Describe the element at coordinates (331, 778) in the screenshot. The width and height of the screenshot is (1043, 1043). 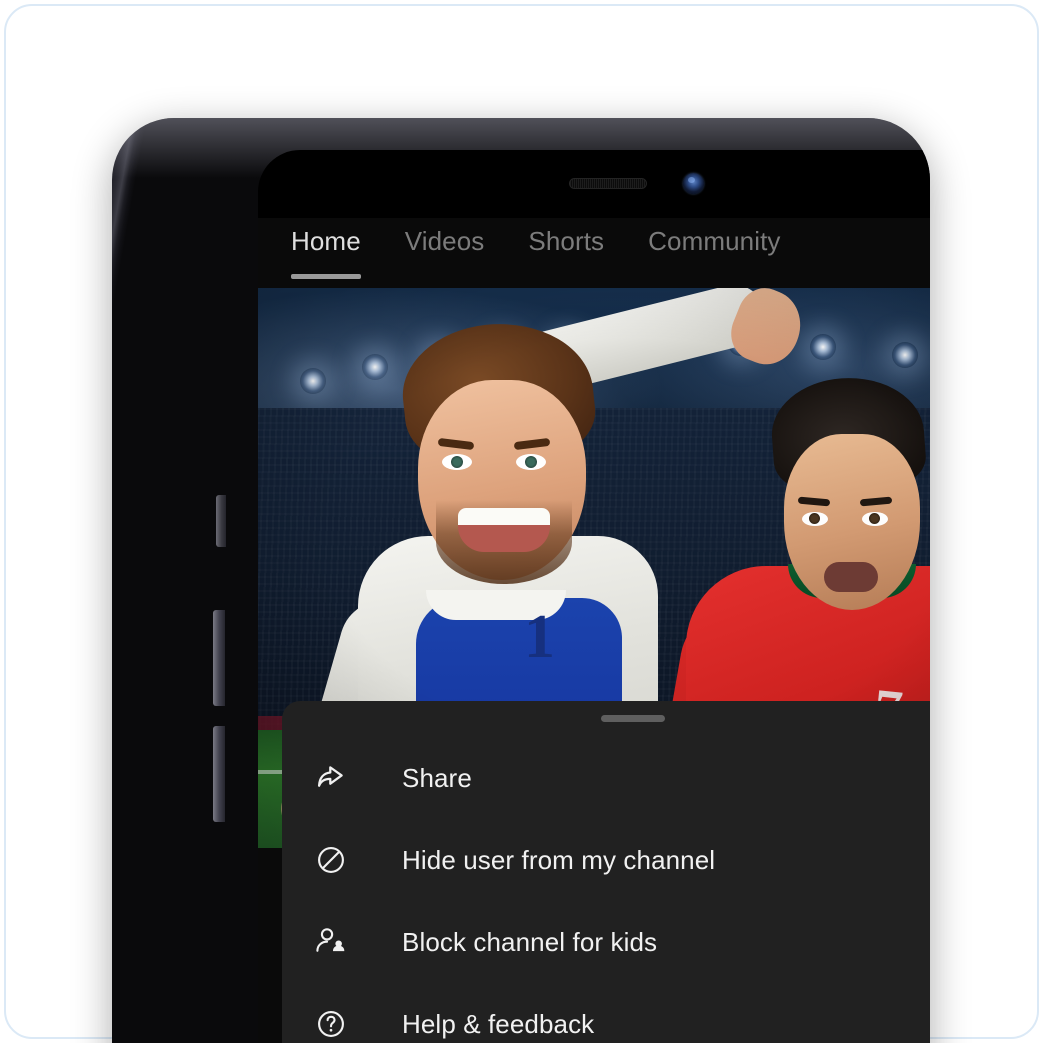
I see `share-icon` at that location.